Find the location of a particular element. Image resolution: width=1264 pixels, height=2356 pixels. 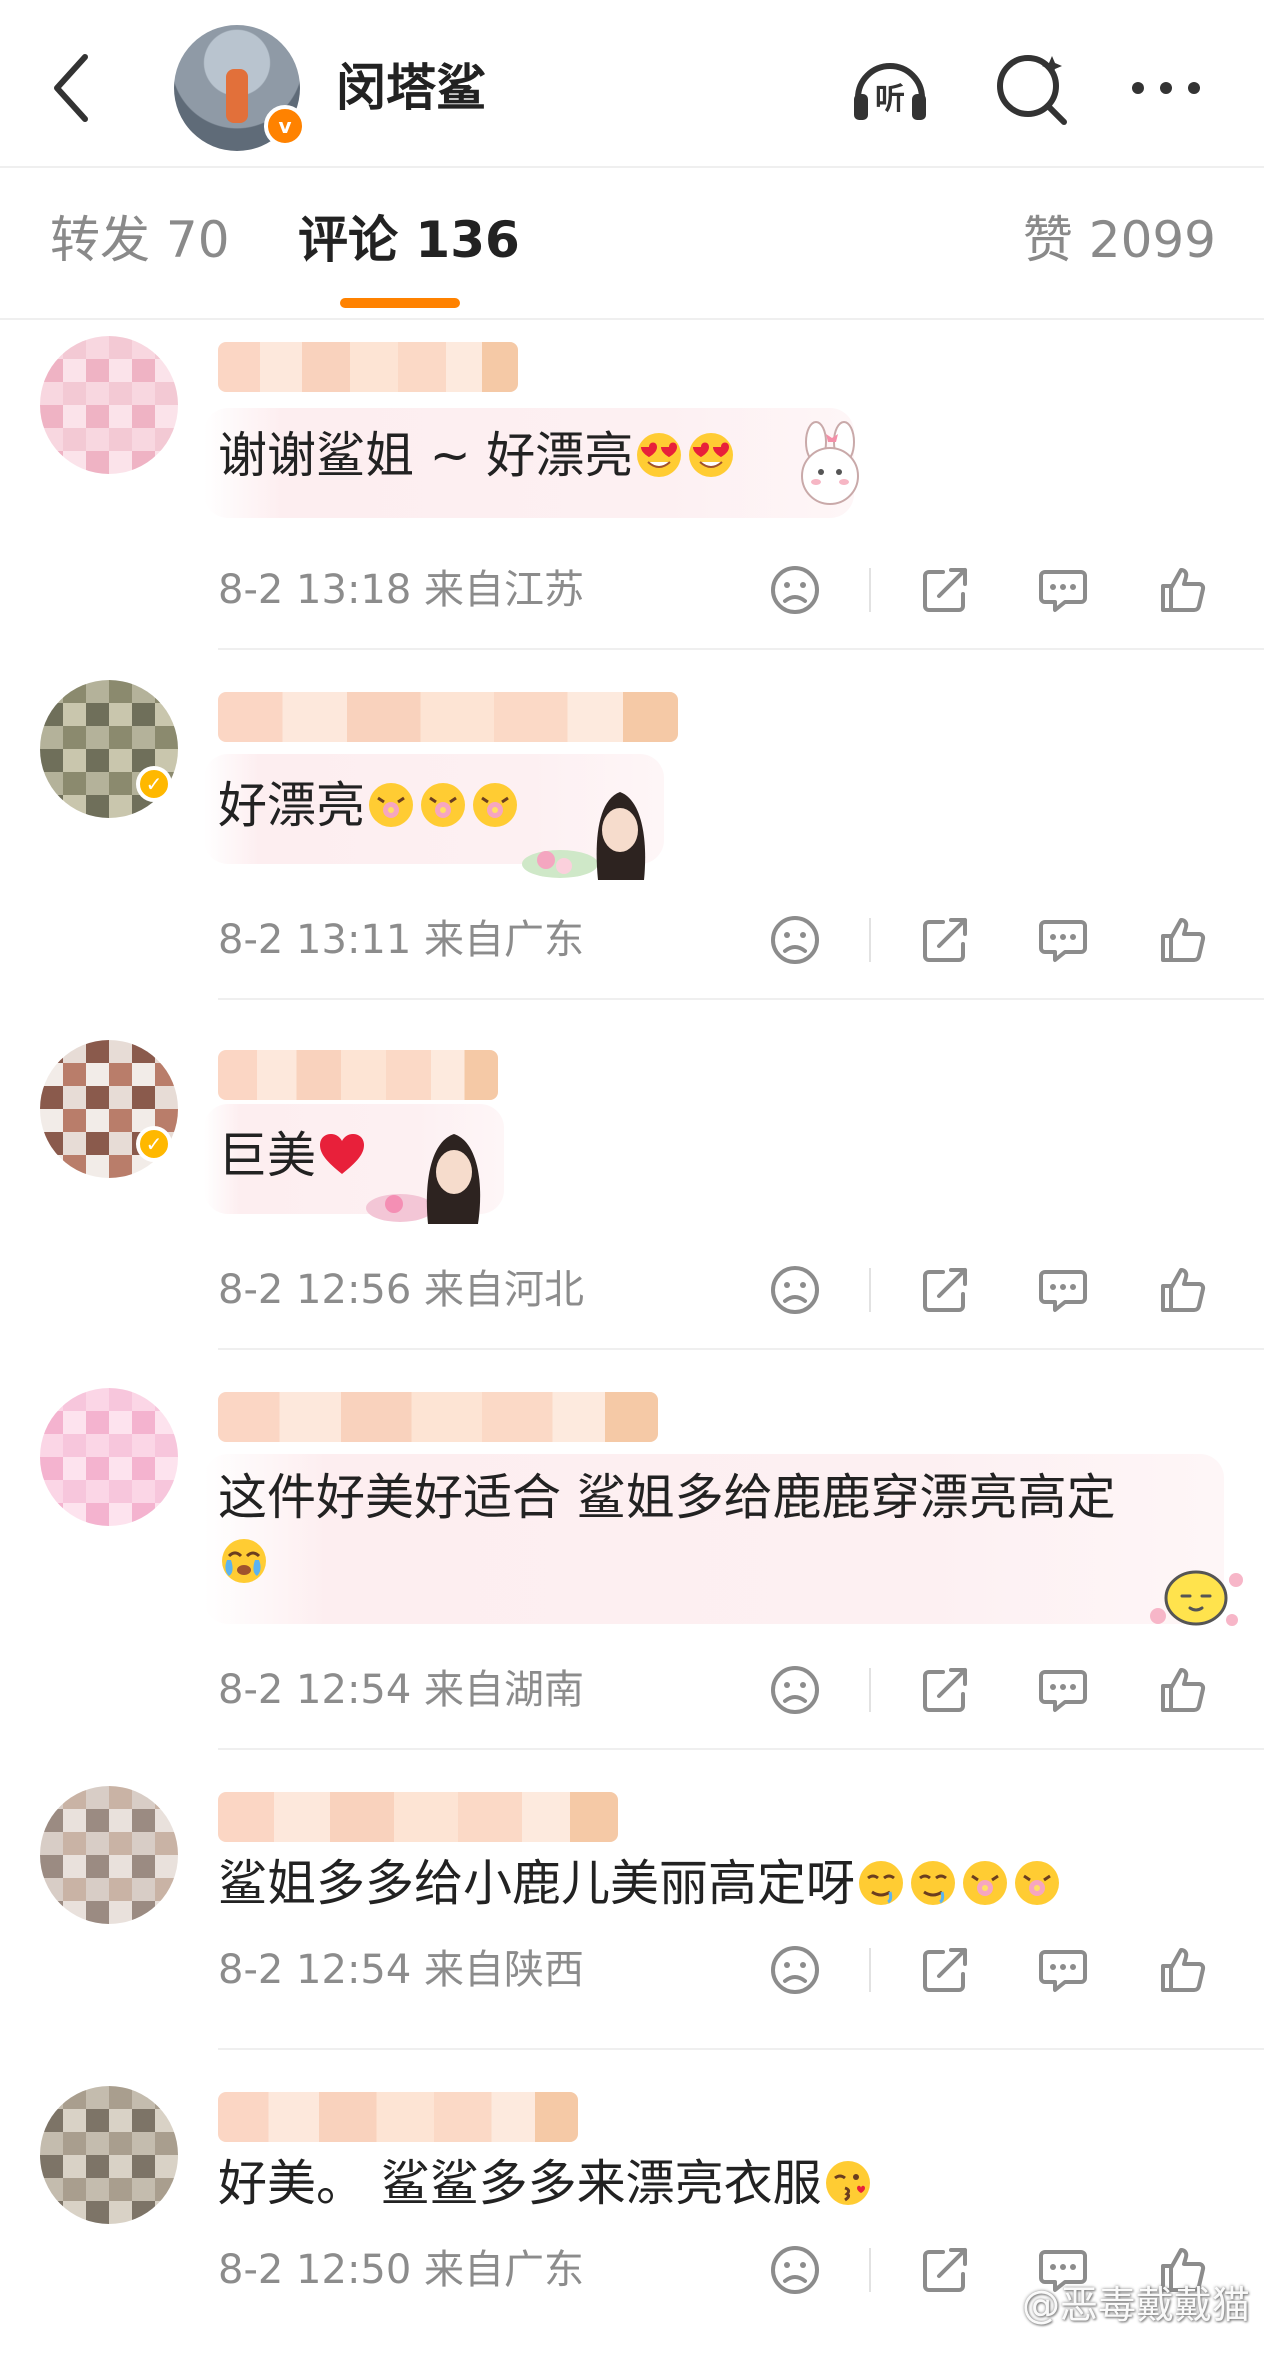

chevron-left-icon is located at coordinates (71, 88).